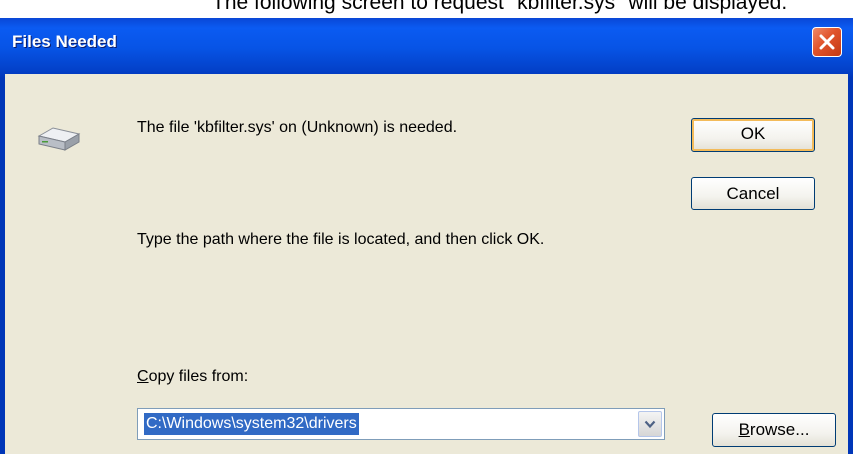 The width and height of the screenshot is (853, 454). Describe the element at coordinates (64, 41) in the screenshot. I see `dialog-title: Files Needed` at that location.